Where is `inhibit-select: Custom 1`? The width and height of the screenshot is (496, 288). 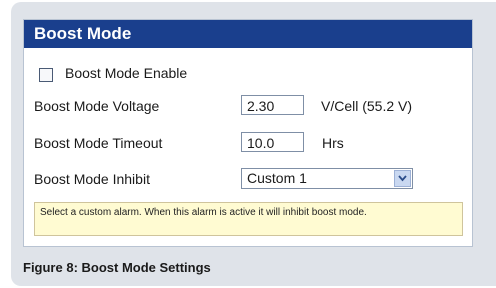
inhibit-select: Custom 1 is located at coordinates (327, 178).